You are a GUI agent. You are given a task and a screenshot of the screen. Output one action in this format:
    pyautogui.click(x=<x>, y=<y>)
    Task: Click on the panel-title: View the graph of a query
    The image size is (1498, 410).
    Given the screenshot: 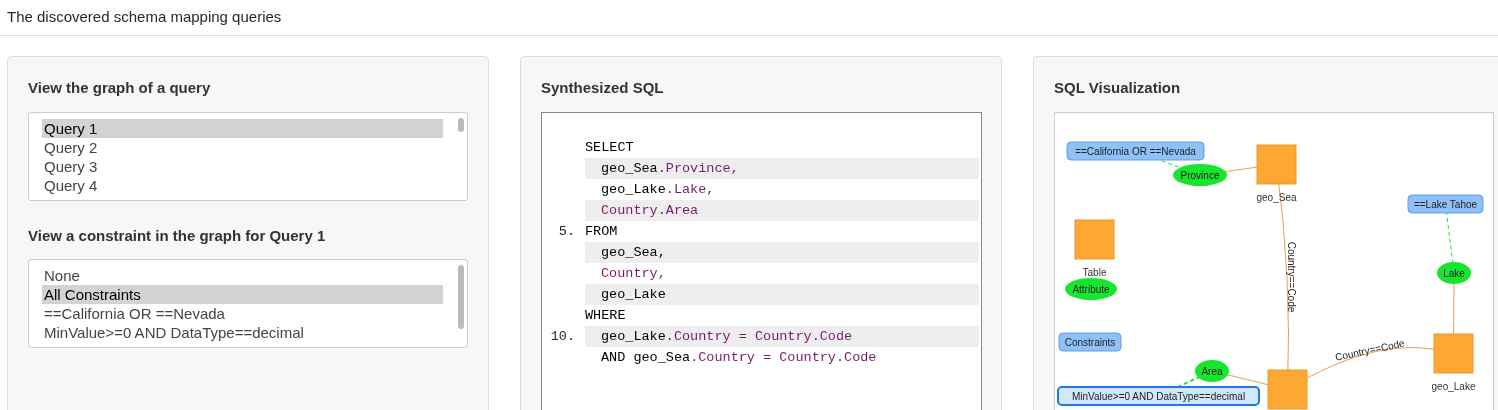 What is the action you would take?
    pyautogui.click(x=120, y=88)
    